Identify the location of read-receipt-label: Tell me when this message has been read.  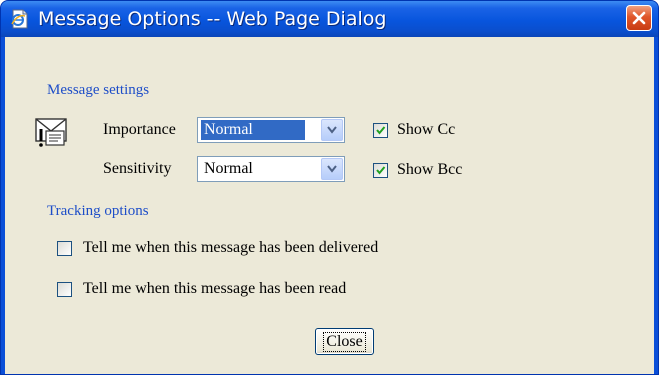
(215, 288).